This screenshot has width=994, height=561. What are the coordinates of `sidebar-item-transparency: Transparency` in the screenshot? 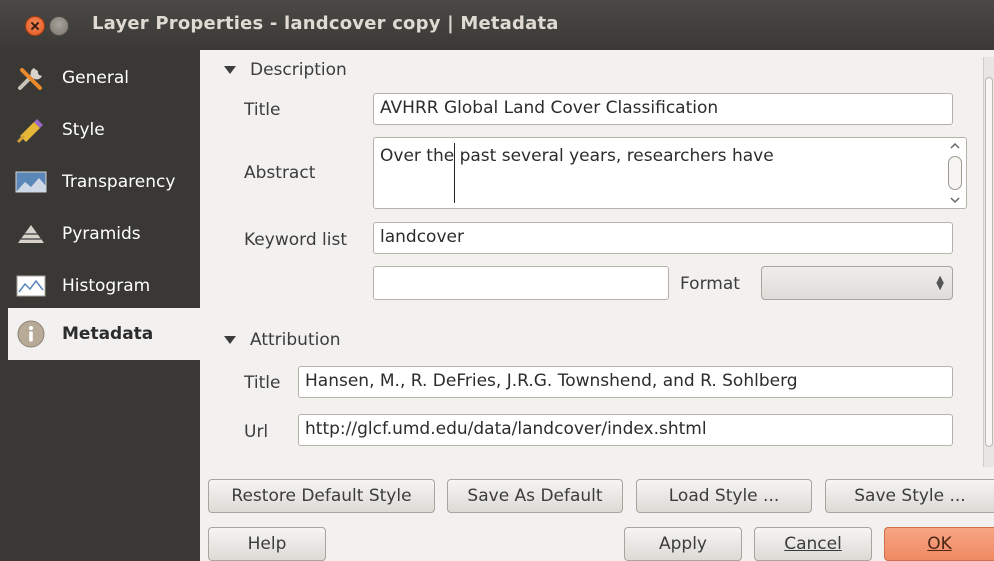 It's located at (100, 182).